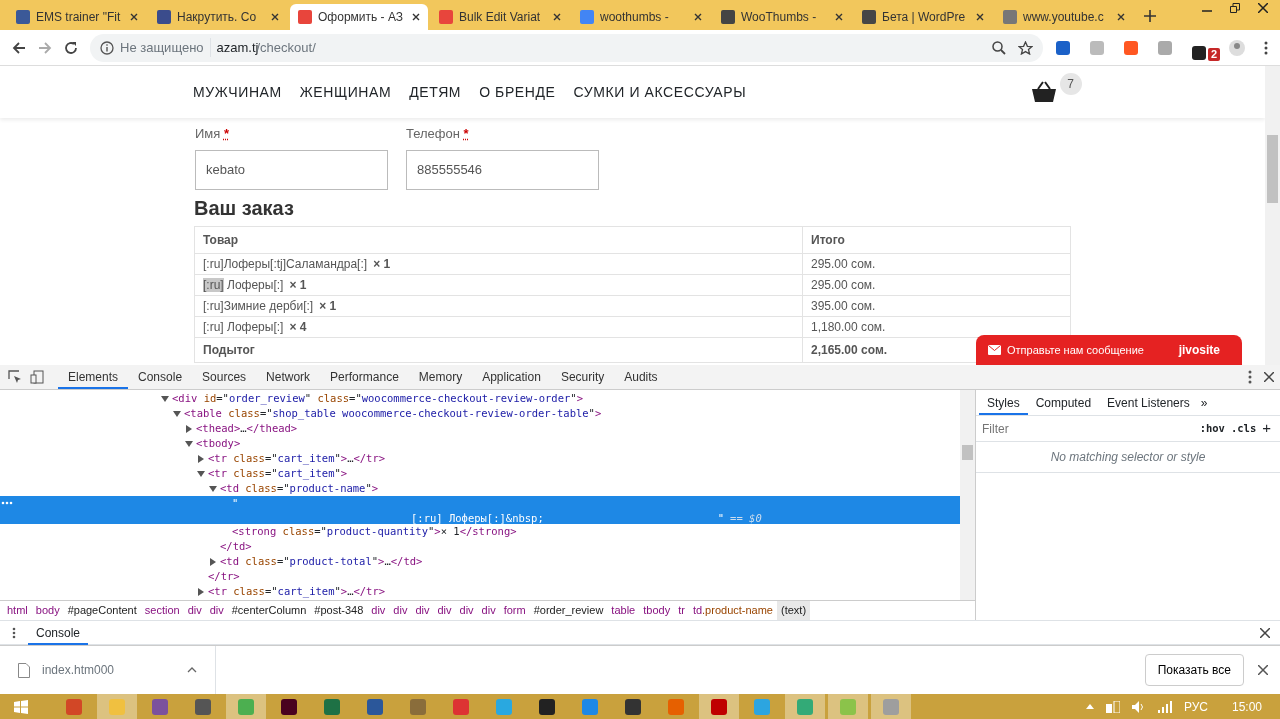  What do you see at coordinates (160, 377) in the screenshot?
I see `devtools-tab: Console` at bounding box center [160, 377].